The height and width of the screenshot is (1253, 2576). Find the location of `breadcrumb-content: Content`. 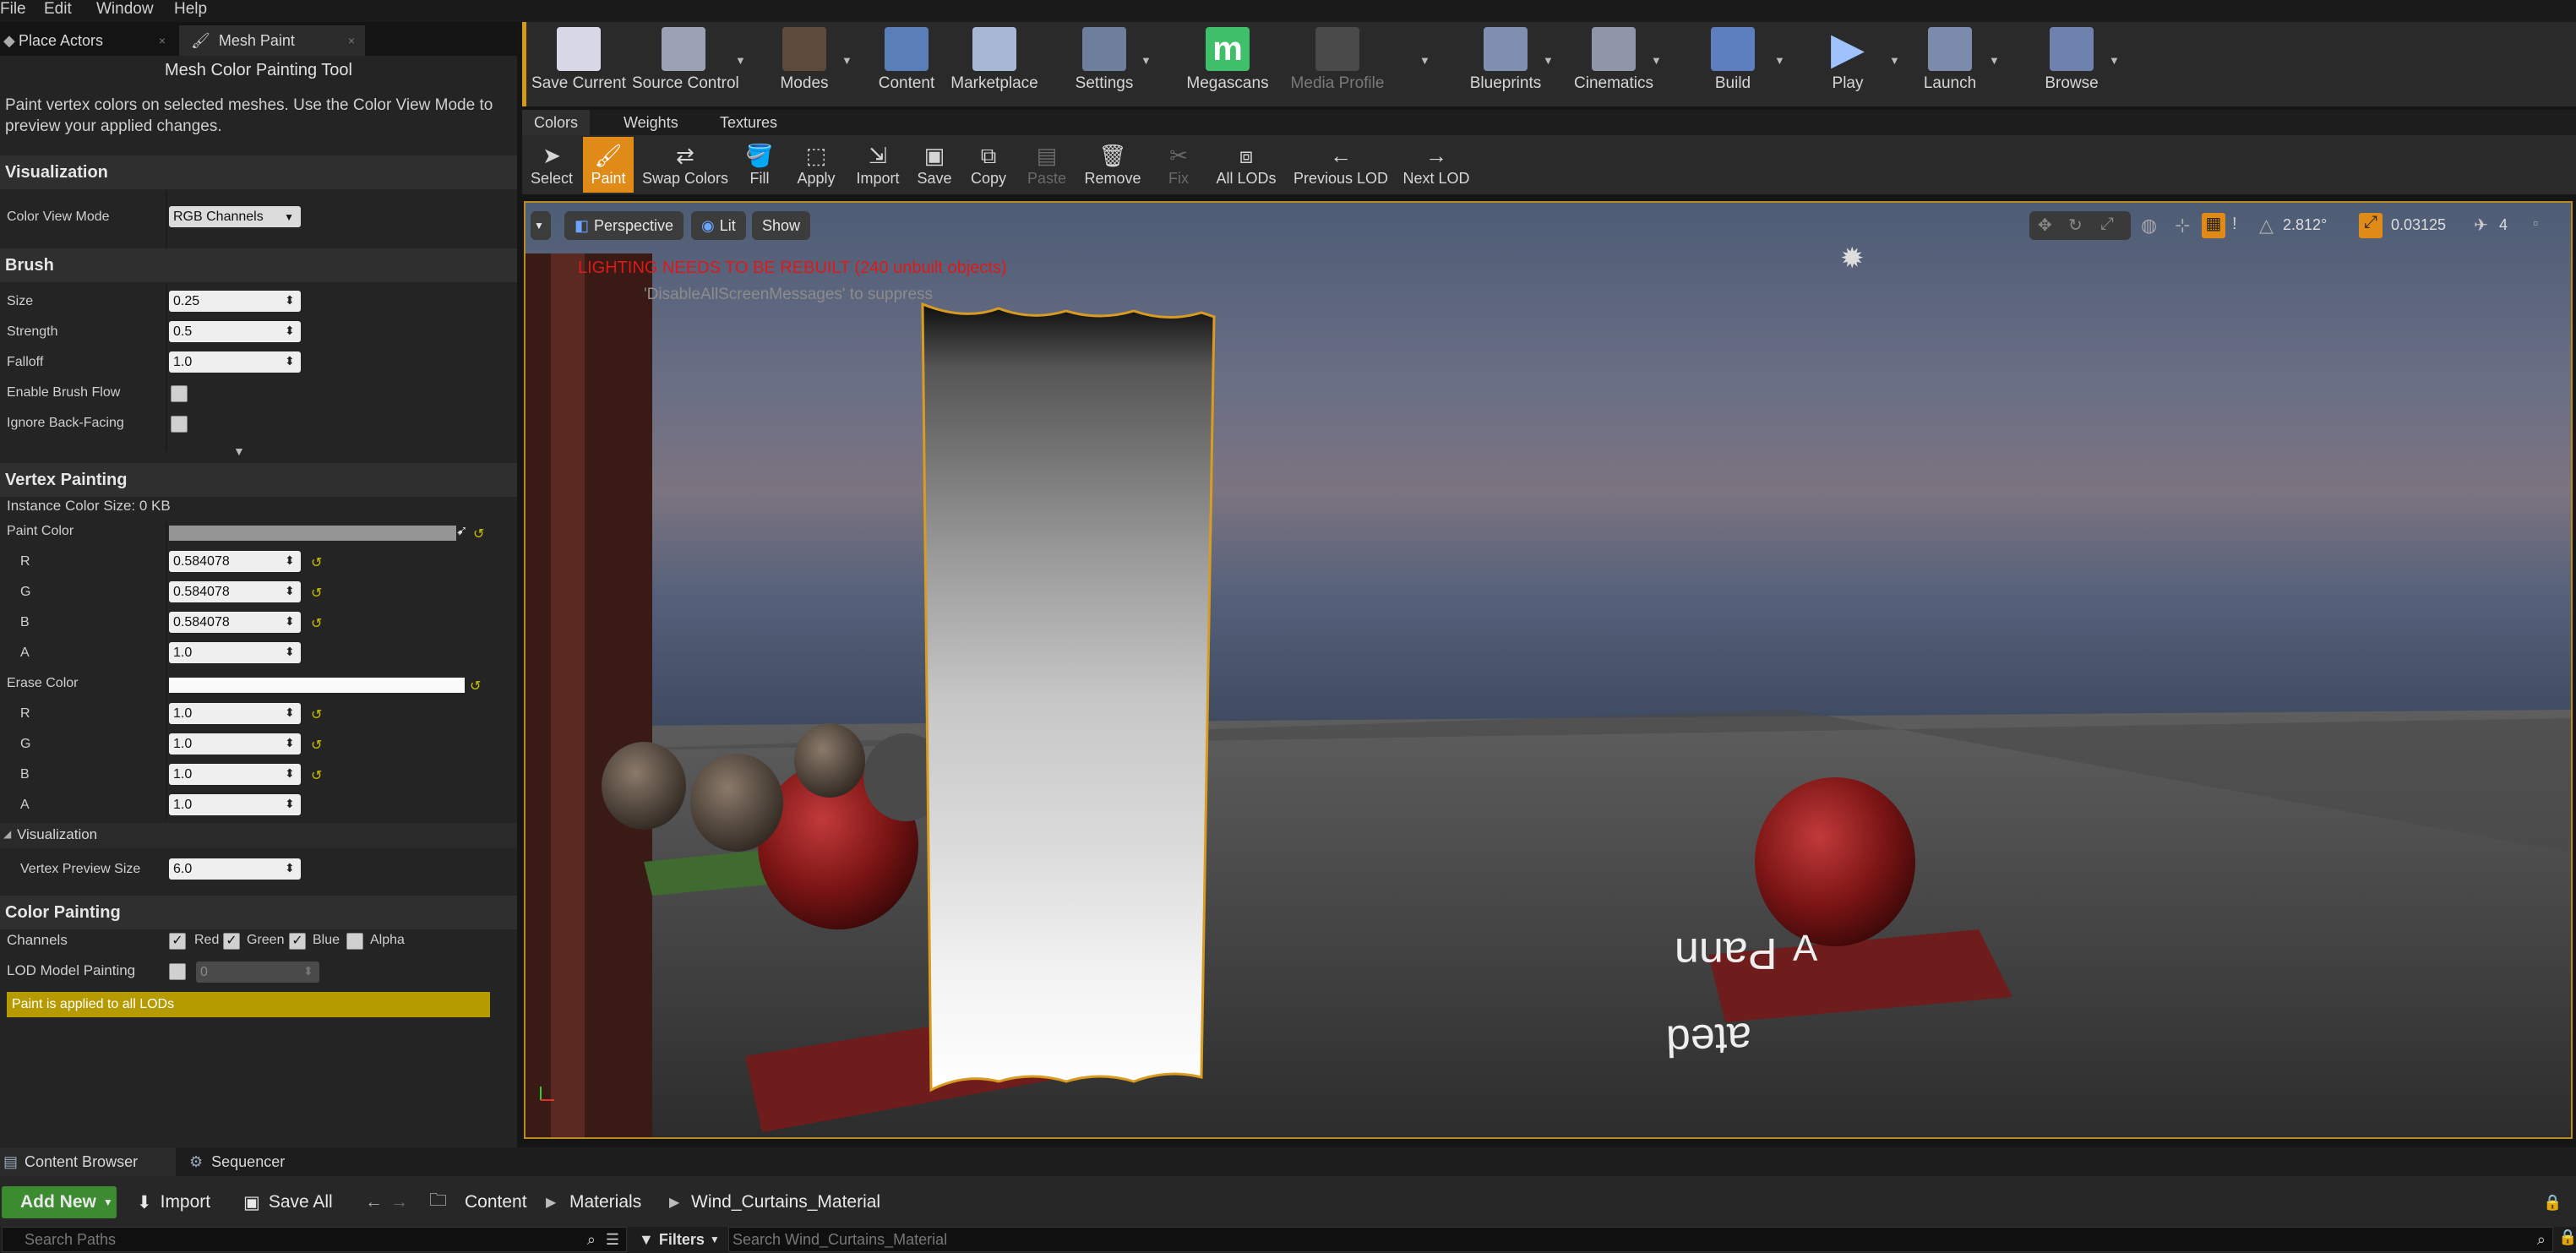

breadcrumb-content: Content is located at coordinates (496, 1202).